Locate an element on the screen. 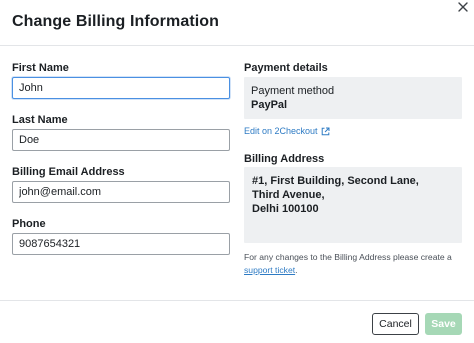  support-ticket-link: support ticket is located at coordinates (269, 270).